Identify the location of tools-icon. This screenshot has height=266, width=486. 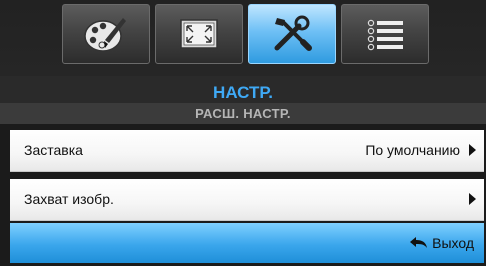
(292, 34).